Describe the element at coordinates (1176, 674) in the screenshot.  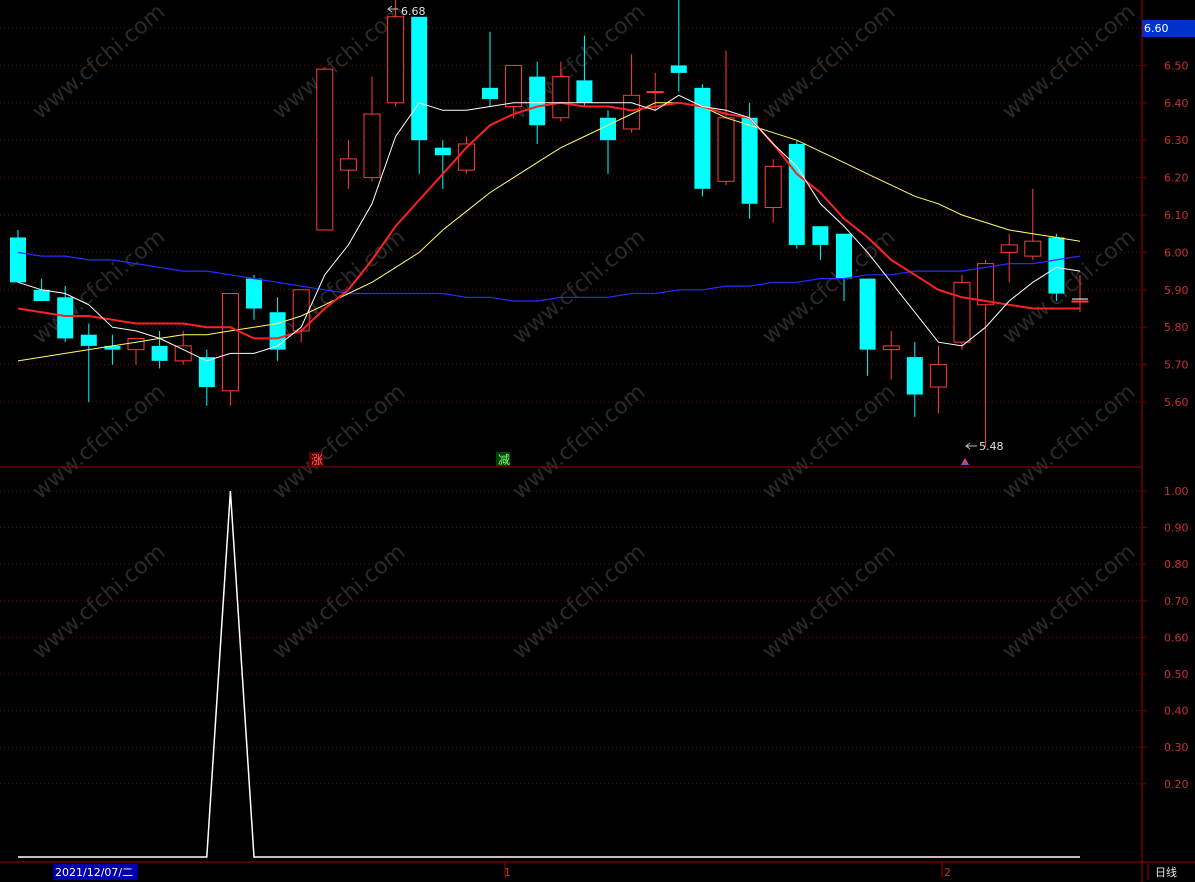
I see `indicator-tick-label: 0.50` at that location.